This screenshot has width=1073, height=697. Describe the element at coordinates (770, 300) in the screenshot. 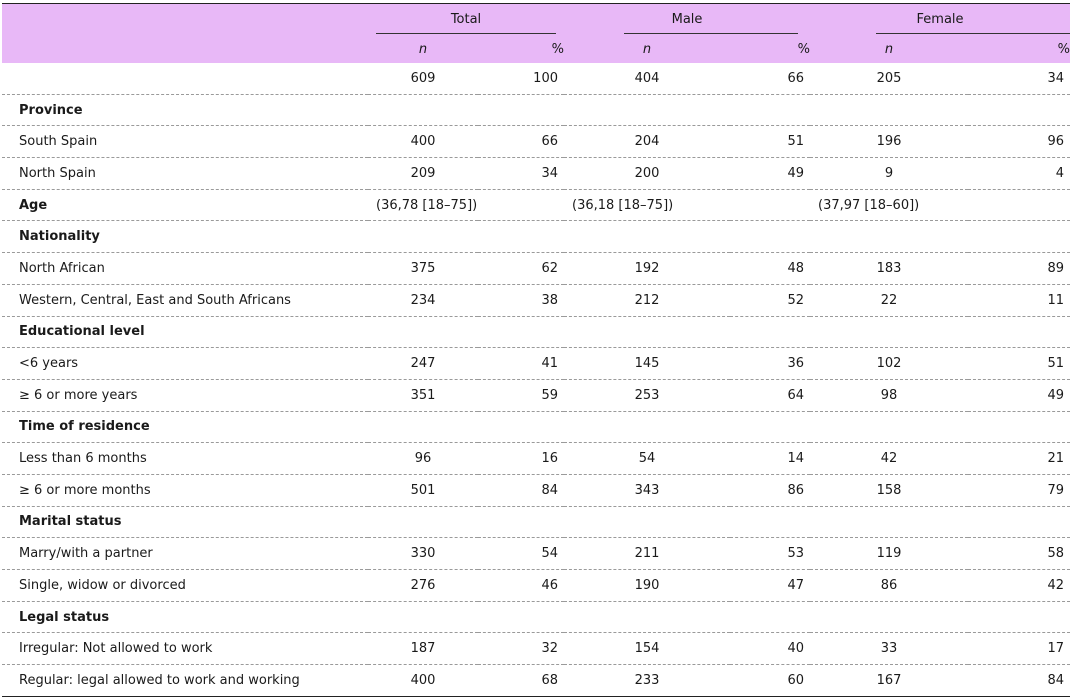

I see `cell-male-percent: 52` at that location.